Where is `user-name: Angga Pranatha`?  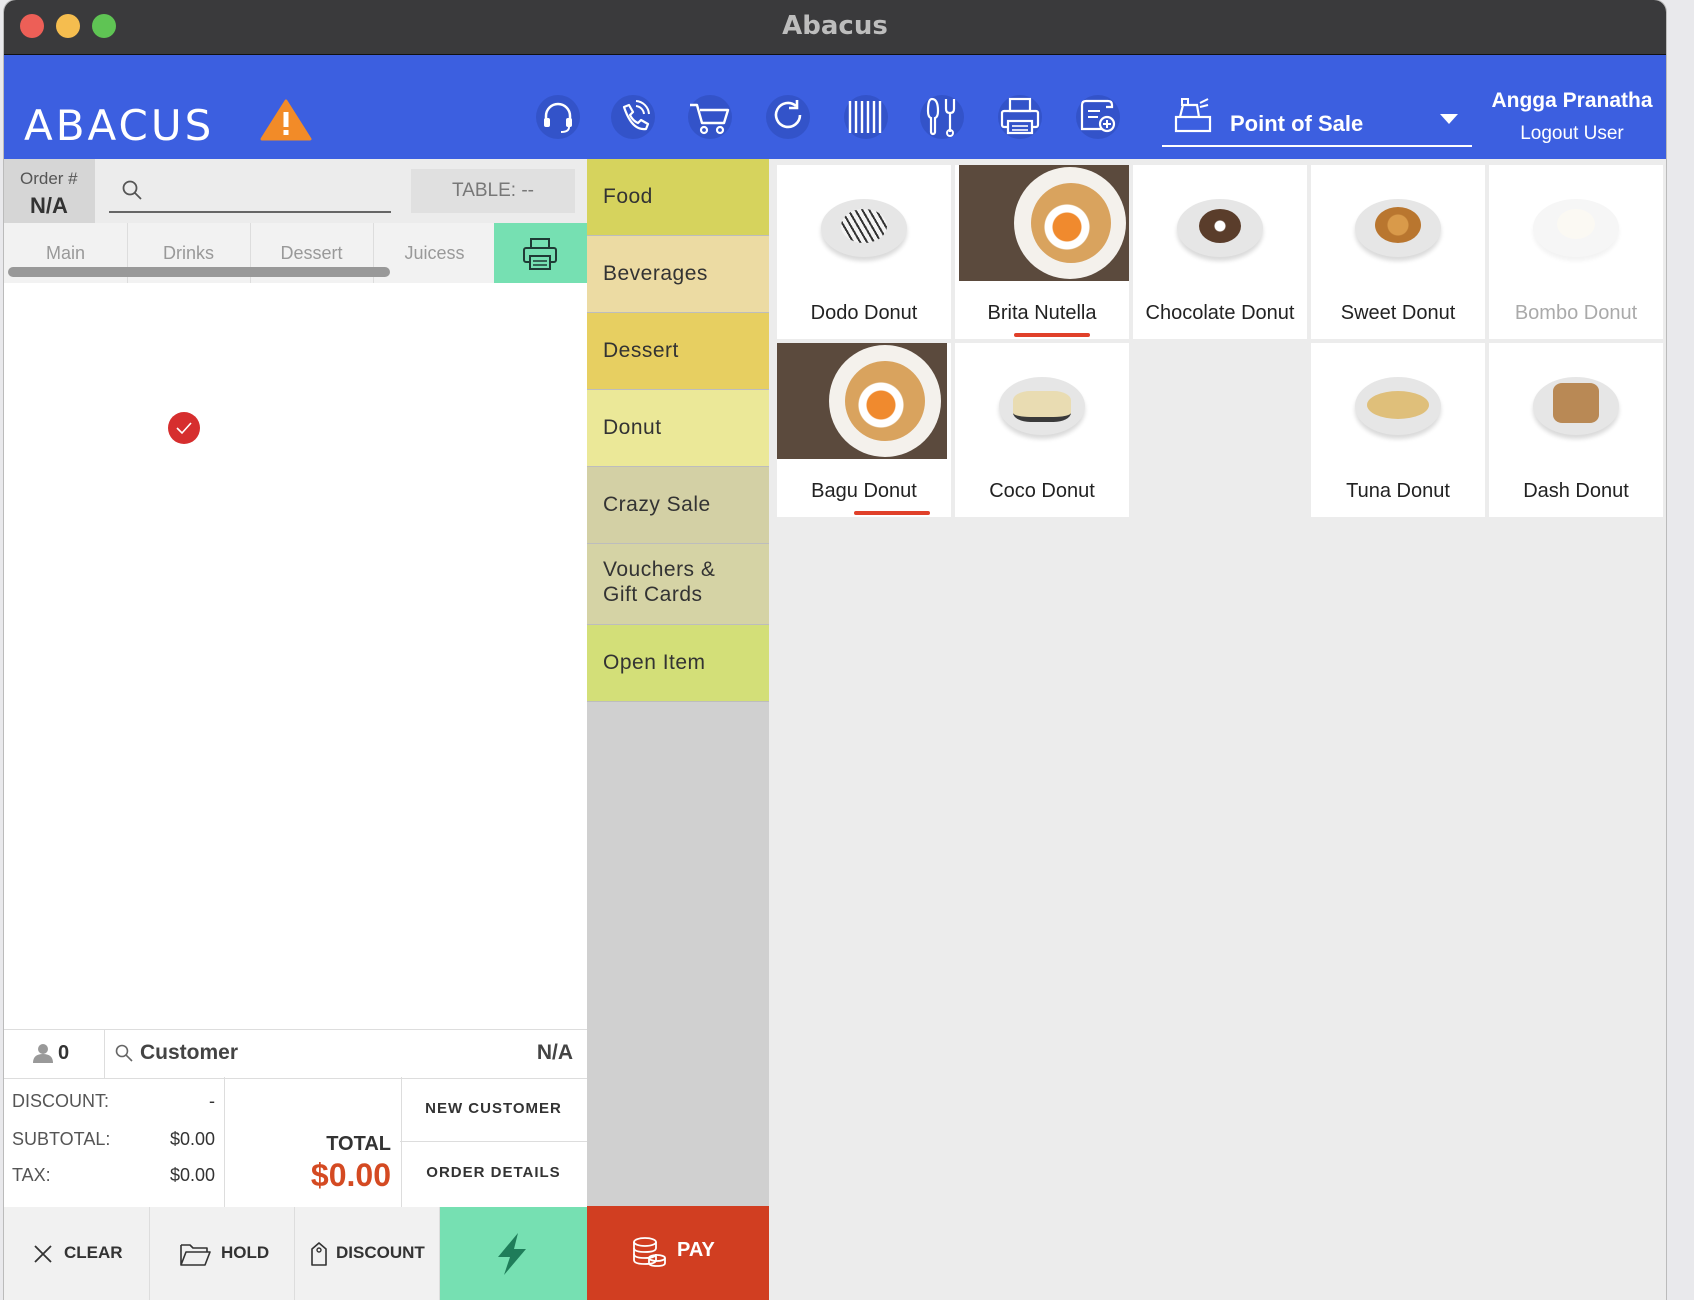
user-name: Angga Pranatha is located at coordinates (1572, 100).